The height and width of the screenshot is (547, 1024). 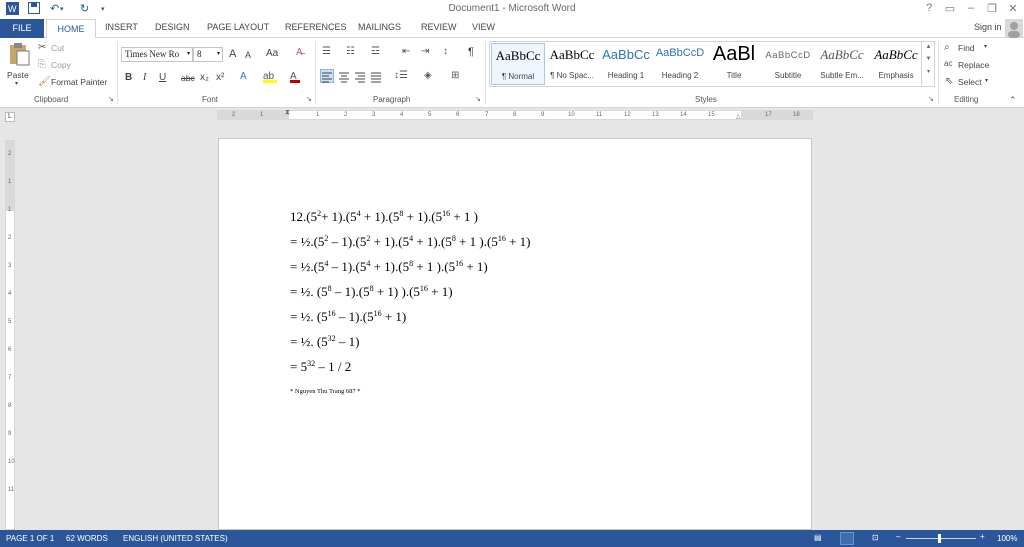 I want to click on print-layout-icon, so click(x=847, y=538).